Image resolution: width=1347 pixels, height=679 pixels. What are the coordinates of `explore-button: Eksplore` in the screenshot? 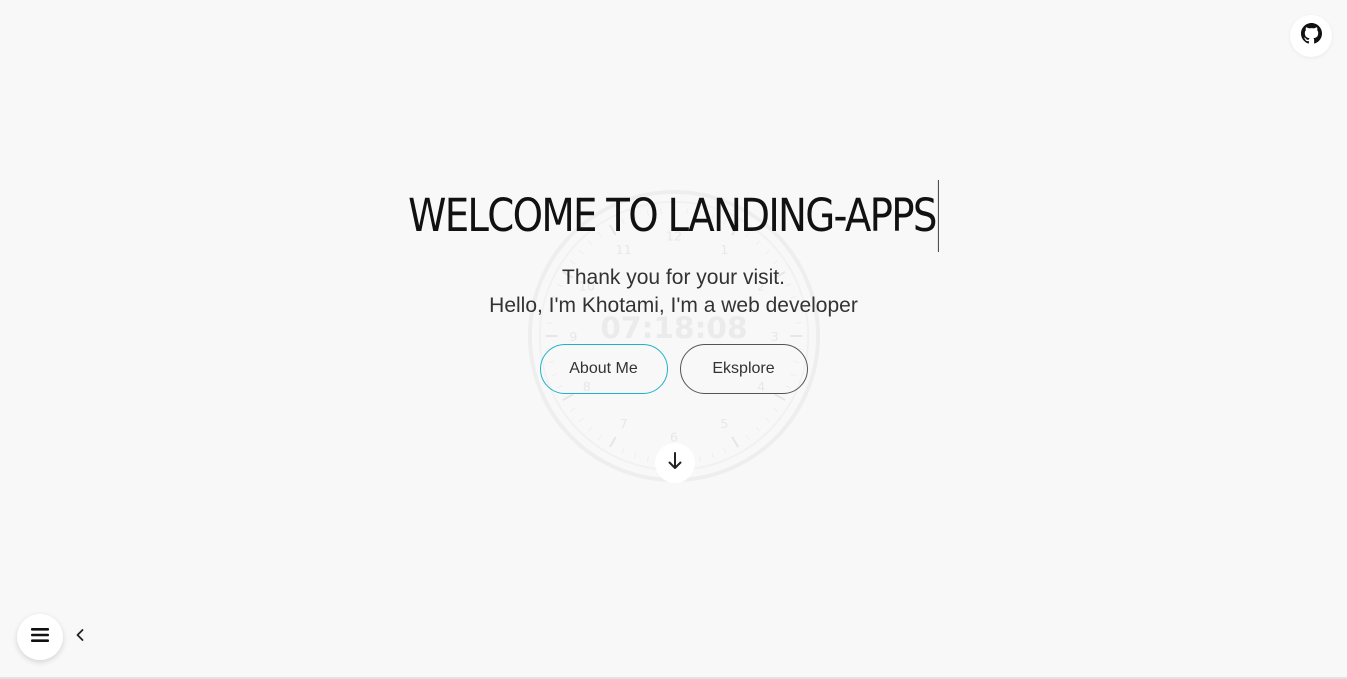 It's located at (743, 369).